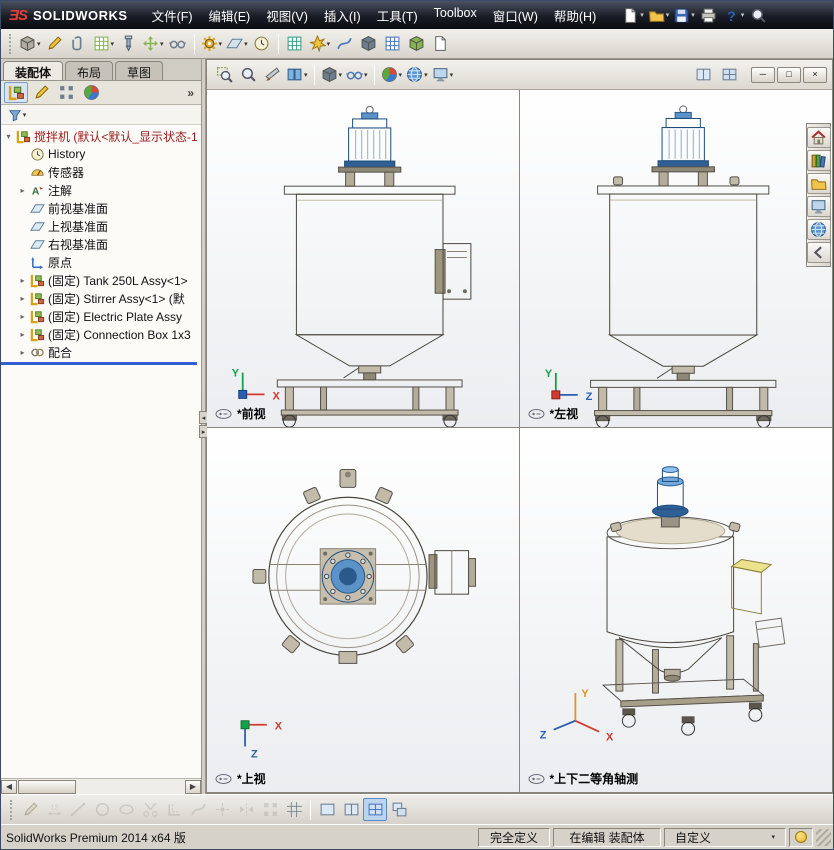  I want to click on tree-item: 上视基准面, so click(101, 226).